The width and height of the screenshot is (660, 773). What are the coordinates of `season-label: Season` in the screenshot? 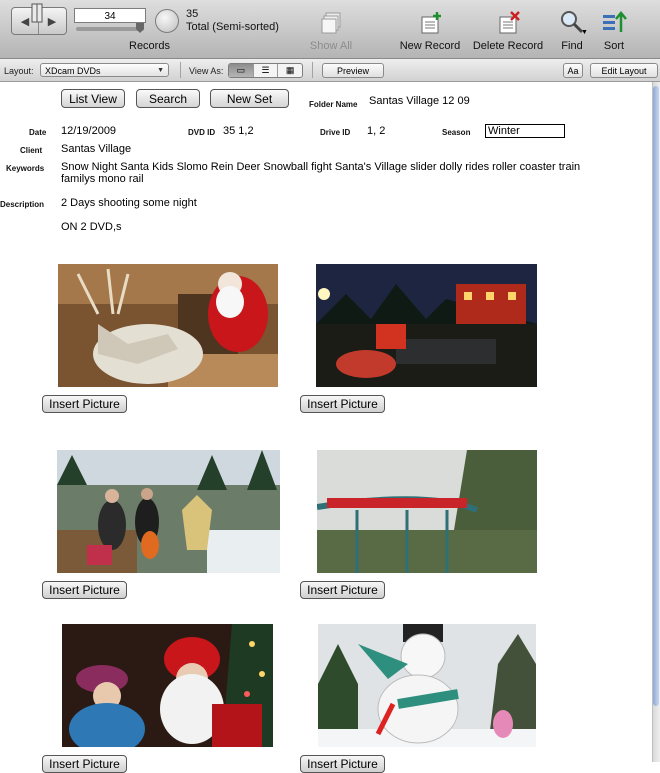 It's located at (456, 132).